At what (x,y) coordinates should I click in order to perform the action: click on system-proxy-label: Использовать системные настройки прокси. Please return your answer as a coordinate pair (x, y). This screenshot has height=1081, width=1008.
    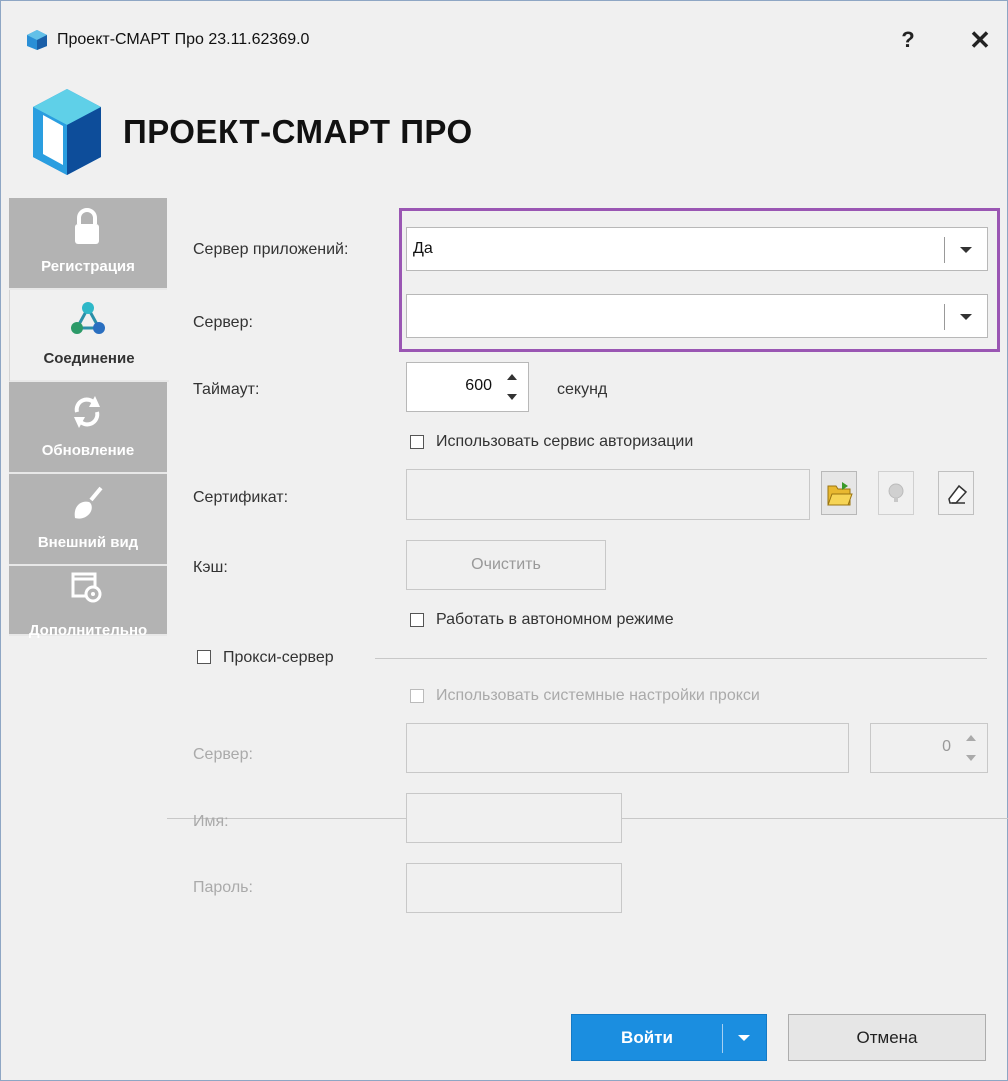
    Looking at the image, I should click on (598, 695).